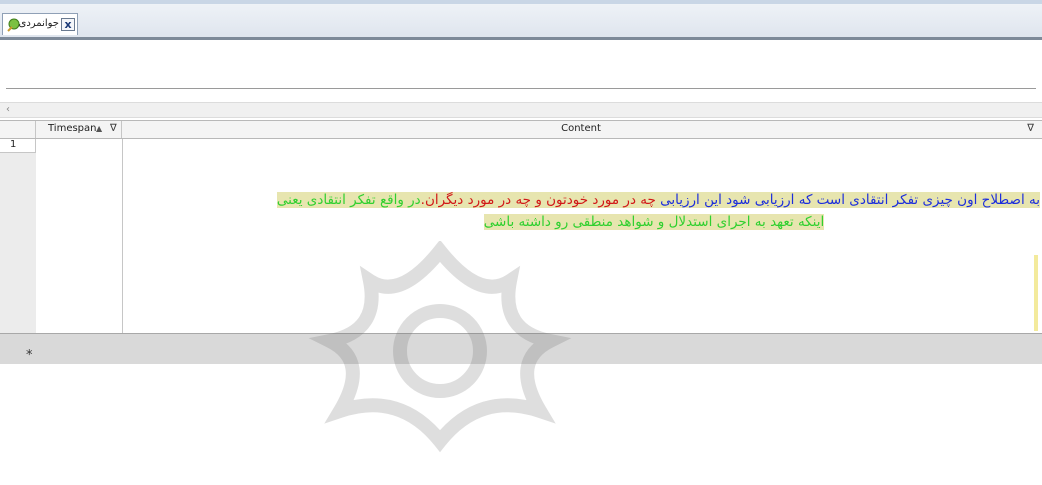  Describe the element at coordinates (18, 146) in the screenshot. I see `row-number: 1` at that location.